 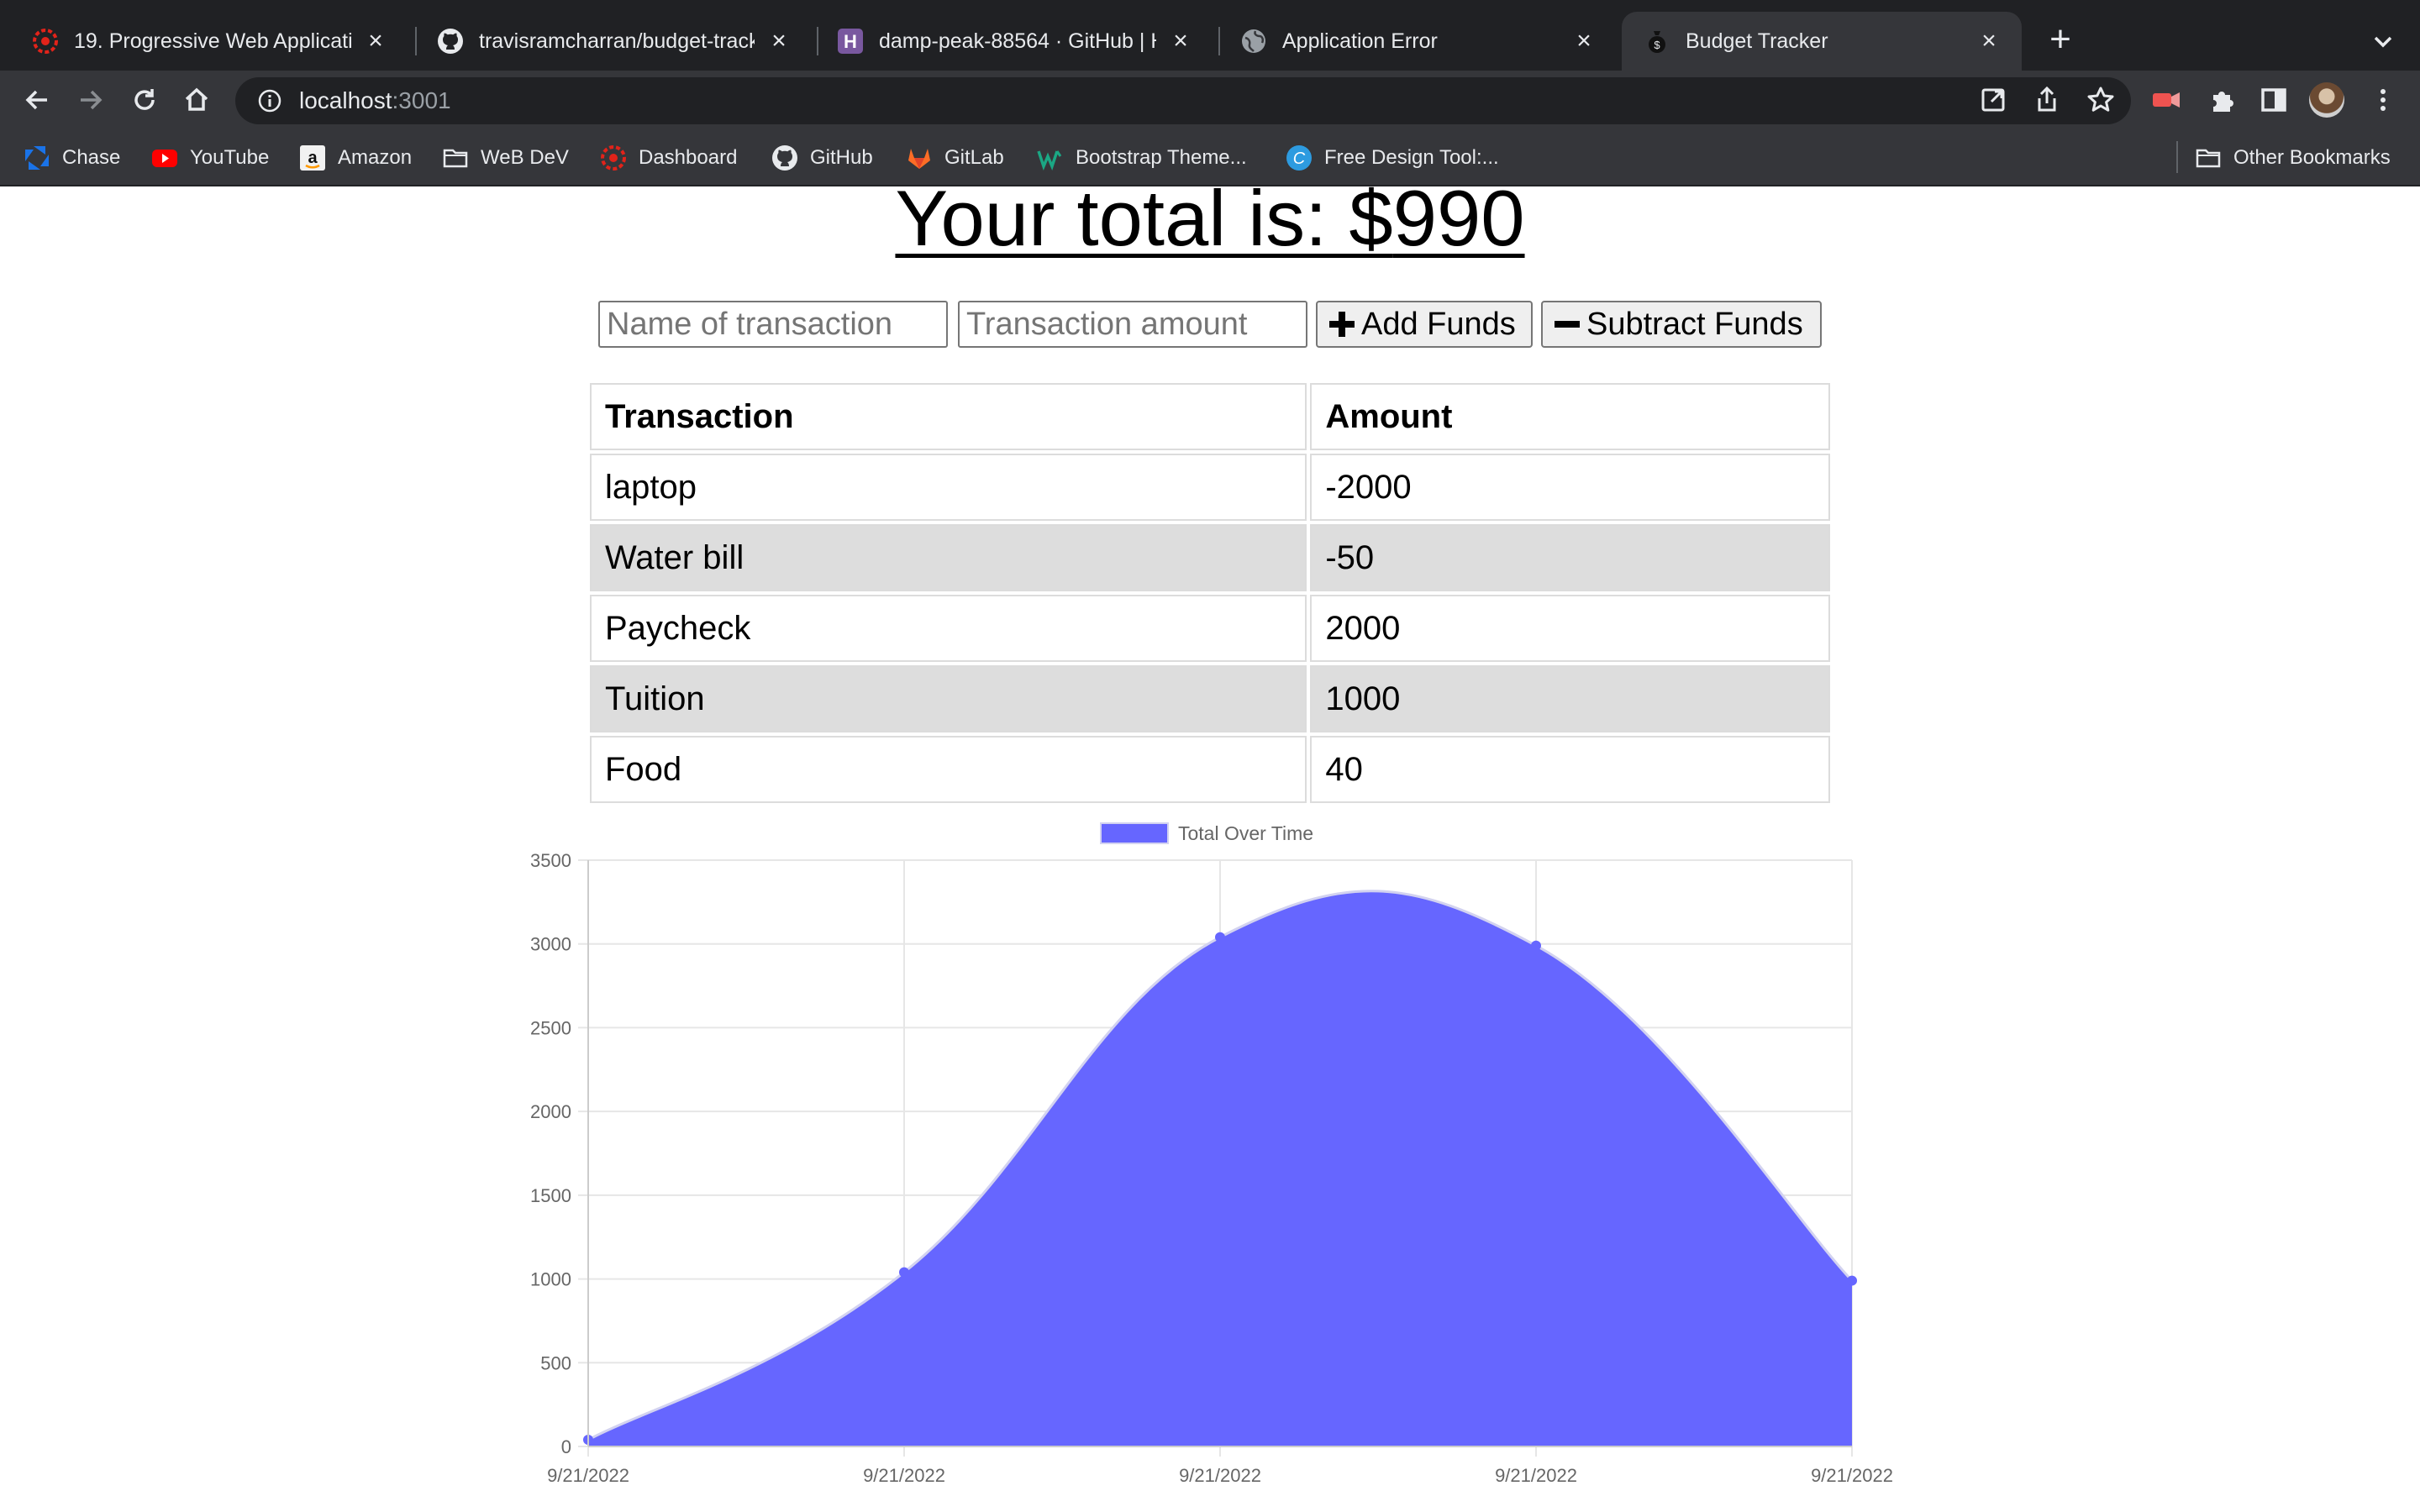 I want to click on transaction-name: Food, so click(x=948, y=769).